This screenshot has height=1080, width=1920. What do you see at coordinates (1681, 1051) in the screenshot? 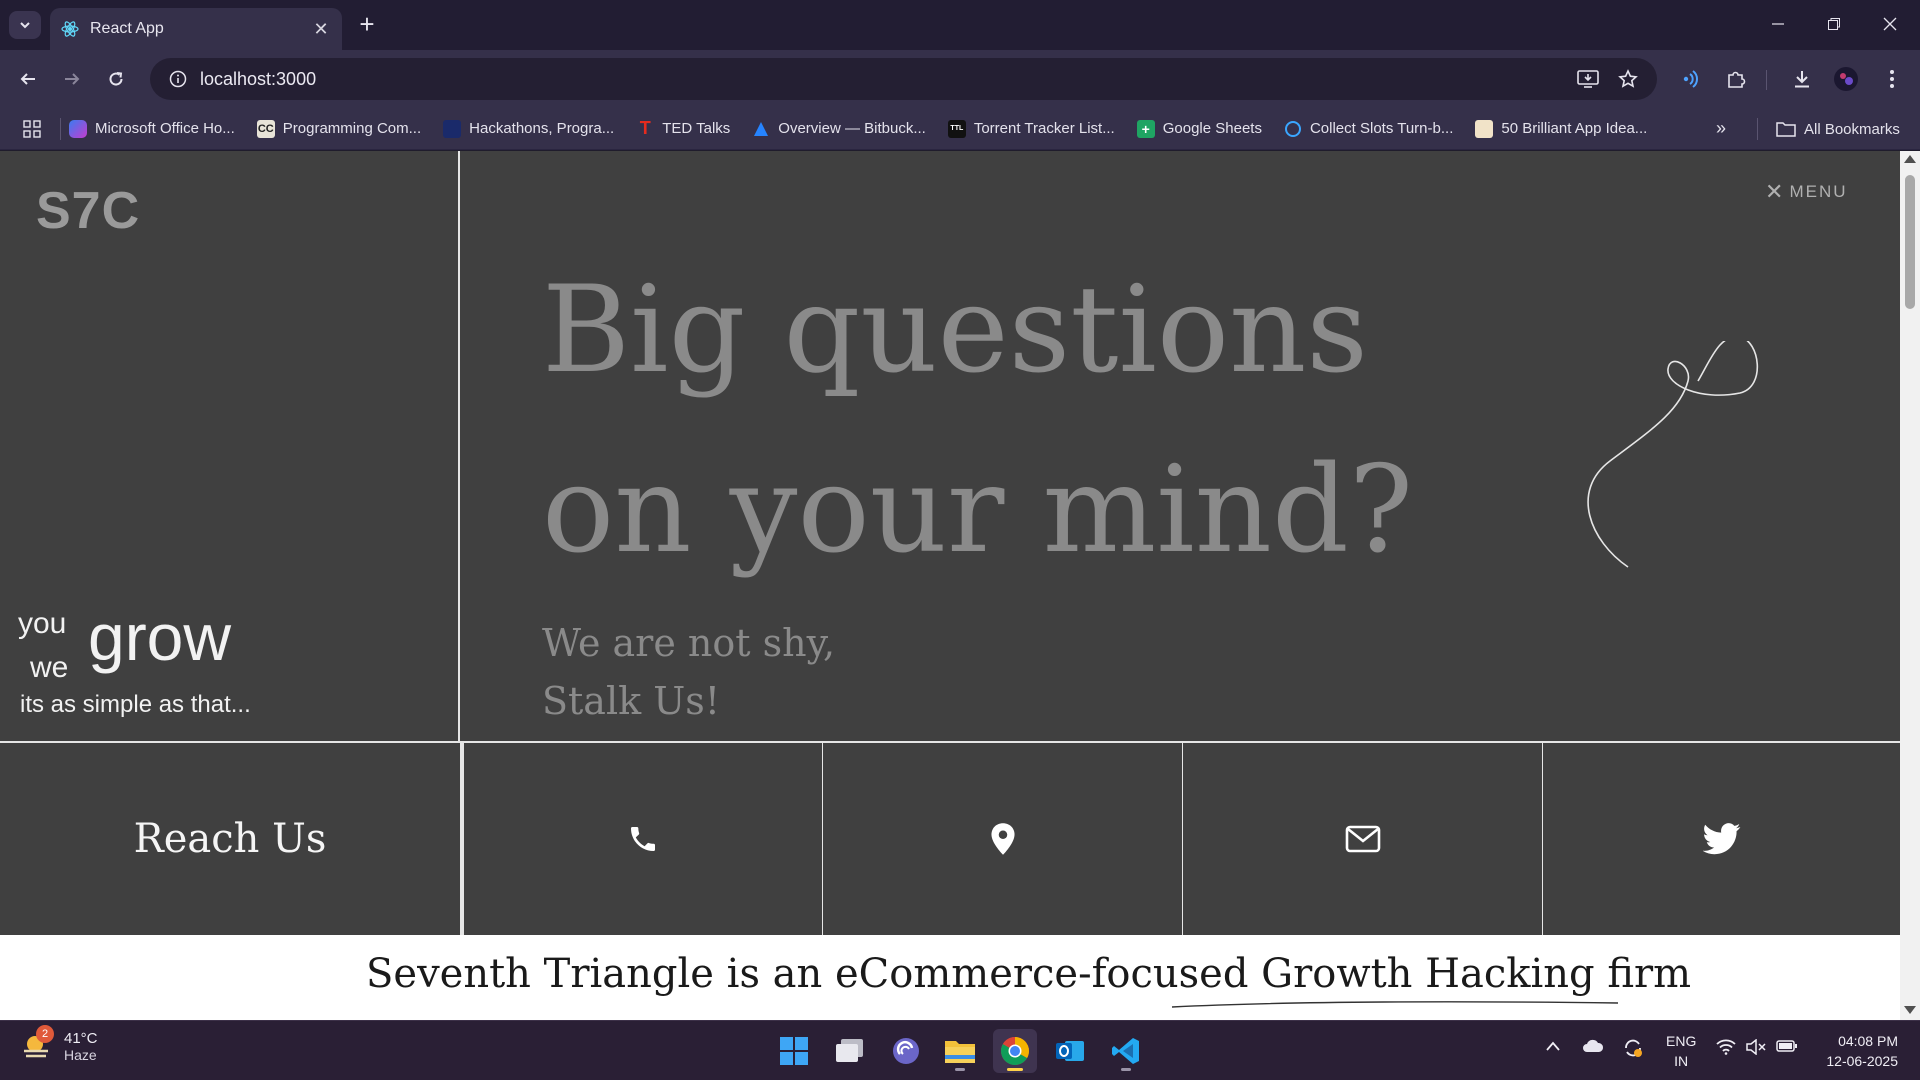
I see `input-language: ENG IN` at bounding box center [1681, 1051].